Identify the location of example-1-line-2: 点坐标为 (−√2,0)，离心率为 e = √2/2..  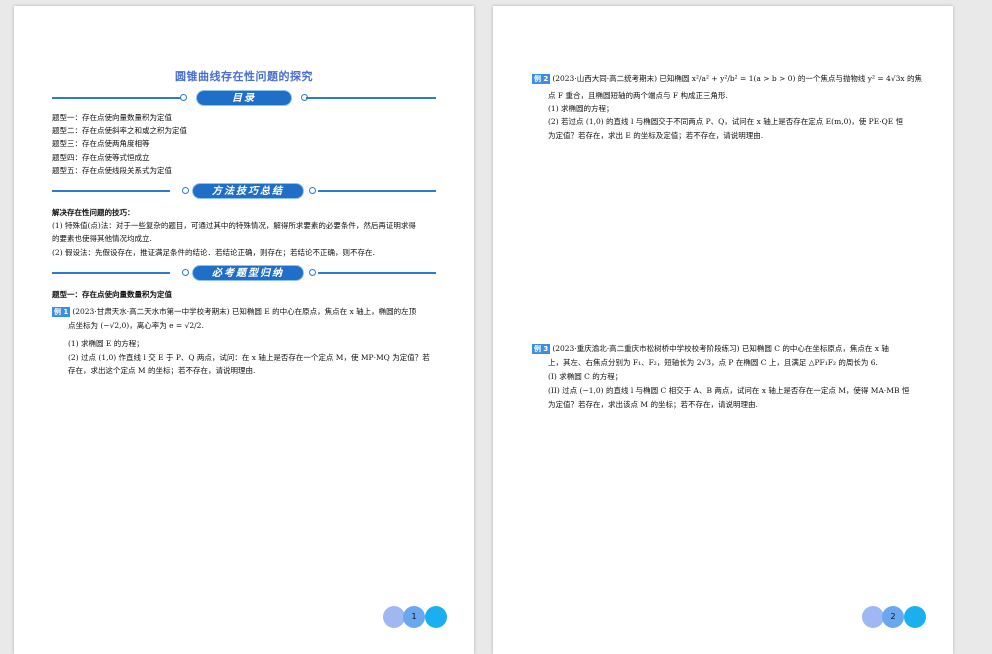
(136, 325).